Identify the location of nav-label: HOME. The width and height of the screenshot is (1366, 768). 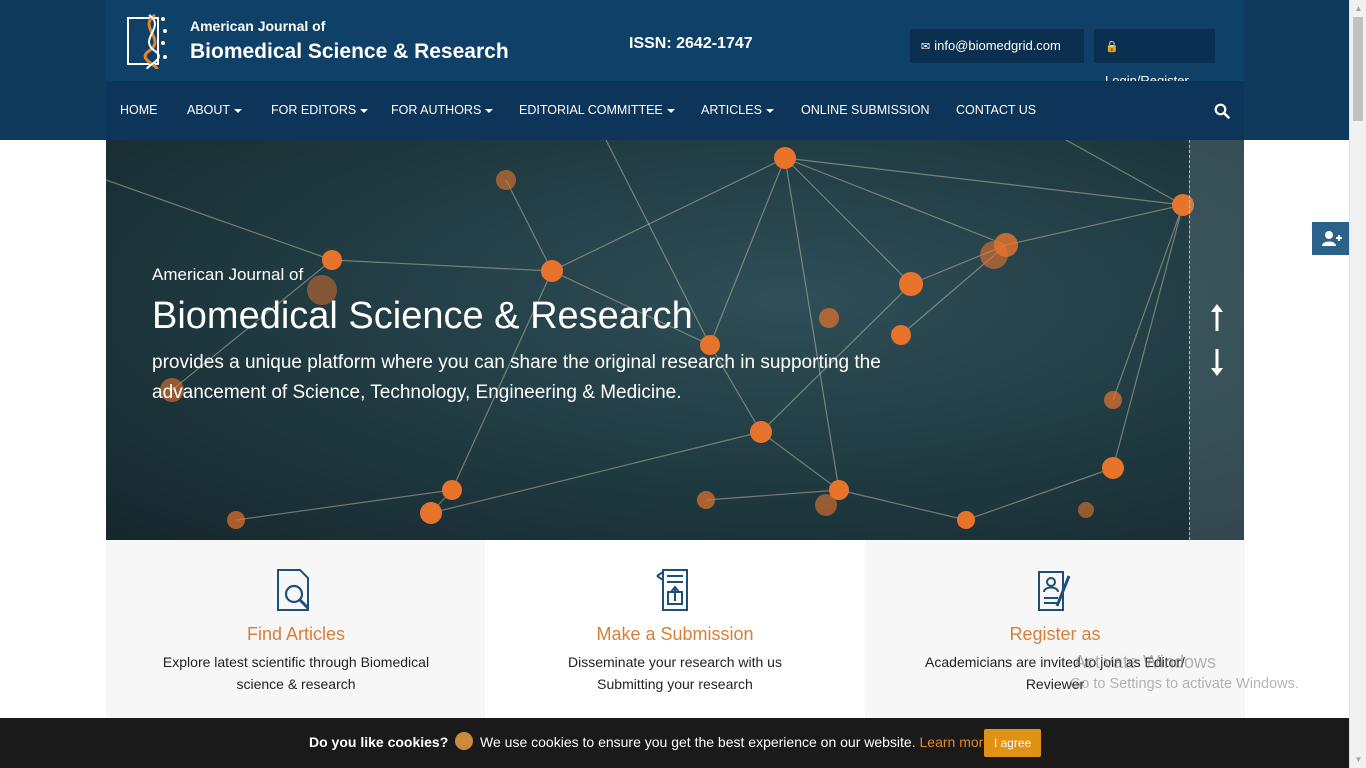
(139, 110).